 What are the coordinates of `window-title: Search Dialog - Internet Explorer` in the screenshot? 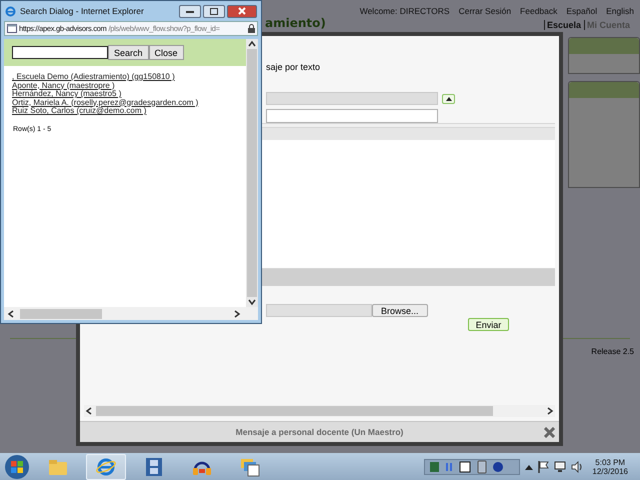 It's located at (82, 11).